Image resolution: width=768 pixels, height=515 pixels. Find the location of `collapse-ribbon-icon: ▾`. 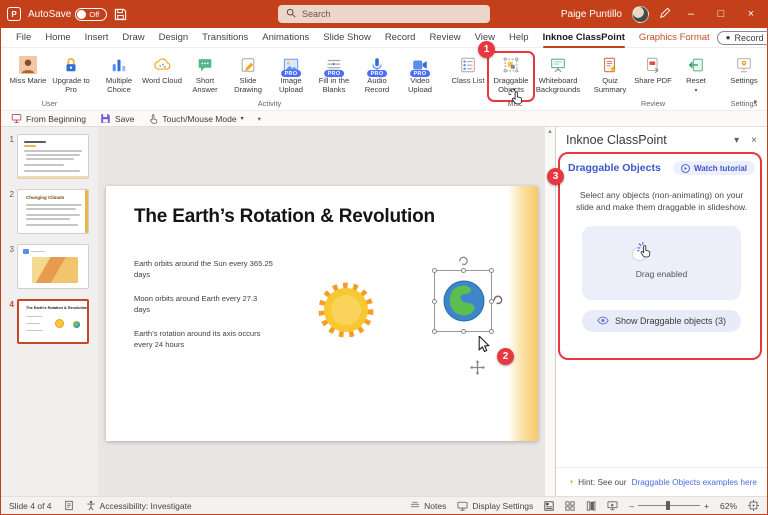

collapse-ribbon-icon: ▾ is located at coordinates (755, 102).